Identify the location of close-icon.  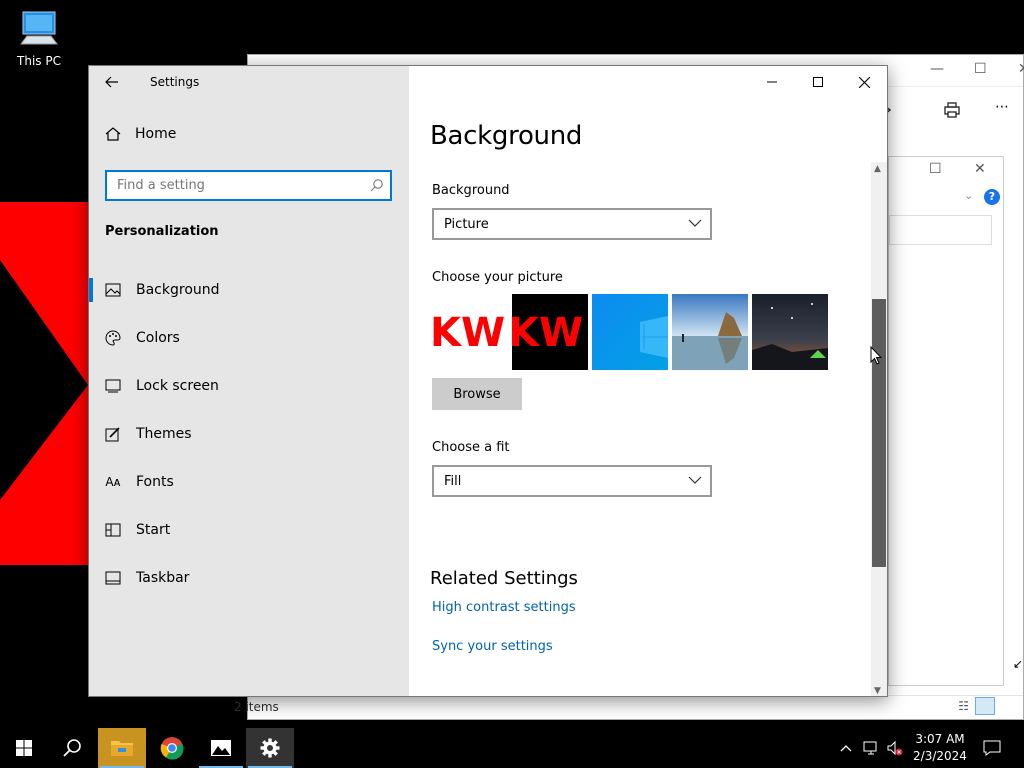
(864, 82).